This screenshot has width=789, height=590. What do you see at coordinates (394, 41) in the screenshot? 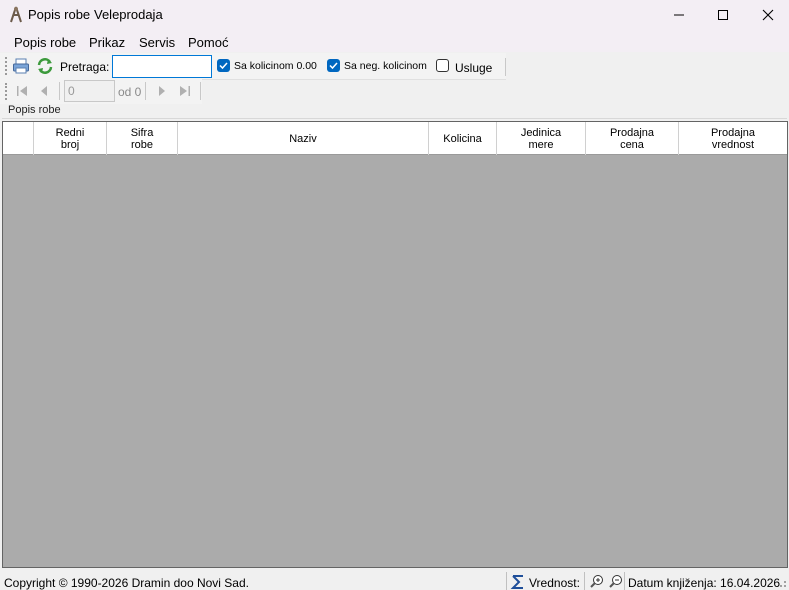
I see `menu-bar: Popis robe Prikaz Servis Pomoć` at bounding box center [394, 41].